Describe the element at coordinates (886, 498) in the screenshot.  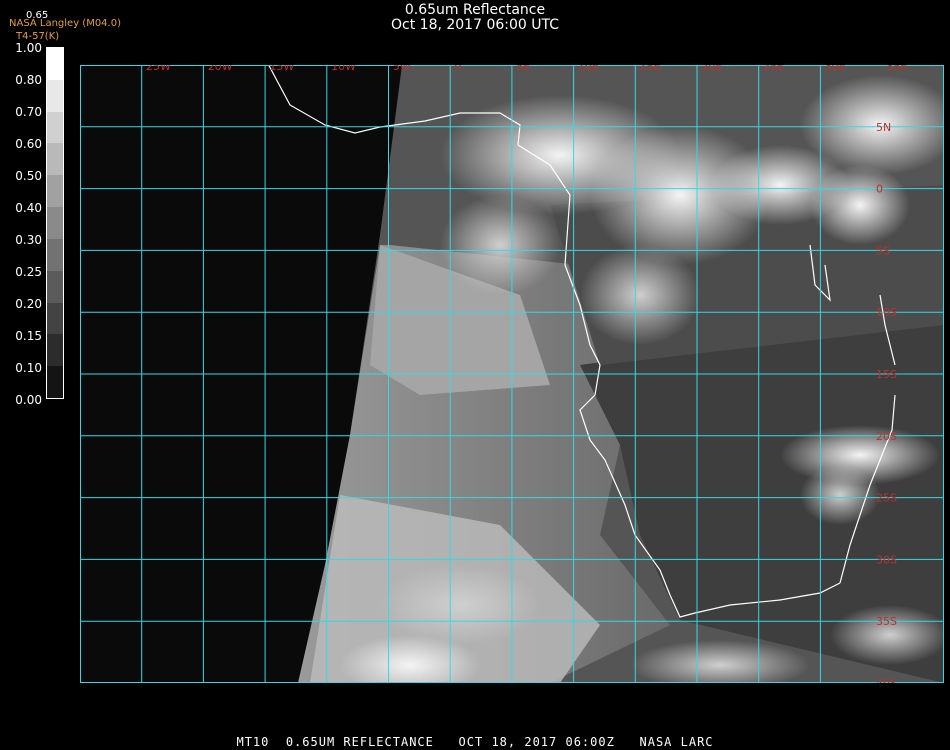
I see `latitude-label: 25S` at that location.